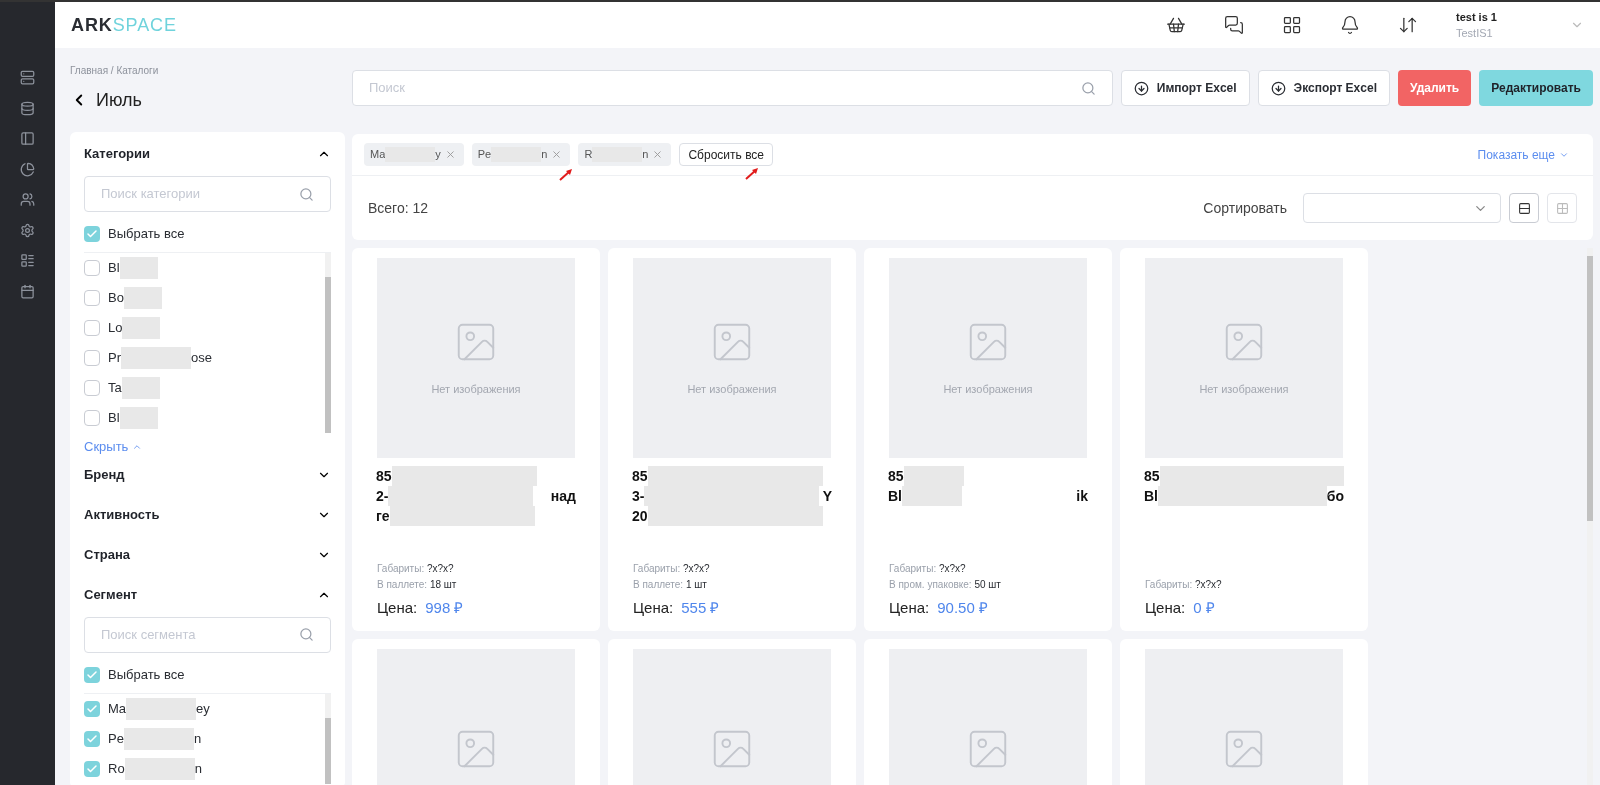 The image size is (1600, 785). Describe the element at coordinates (1536, 88) in the screenshot. I see `action-button: Редактировать` at that location.